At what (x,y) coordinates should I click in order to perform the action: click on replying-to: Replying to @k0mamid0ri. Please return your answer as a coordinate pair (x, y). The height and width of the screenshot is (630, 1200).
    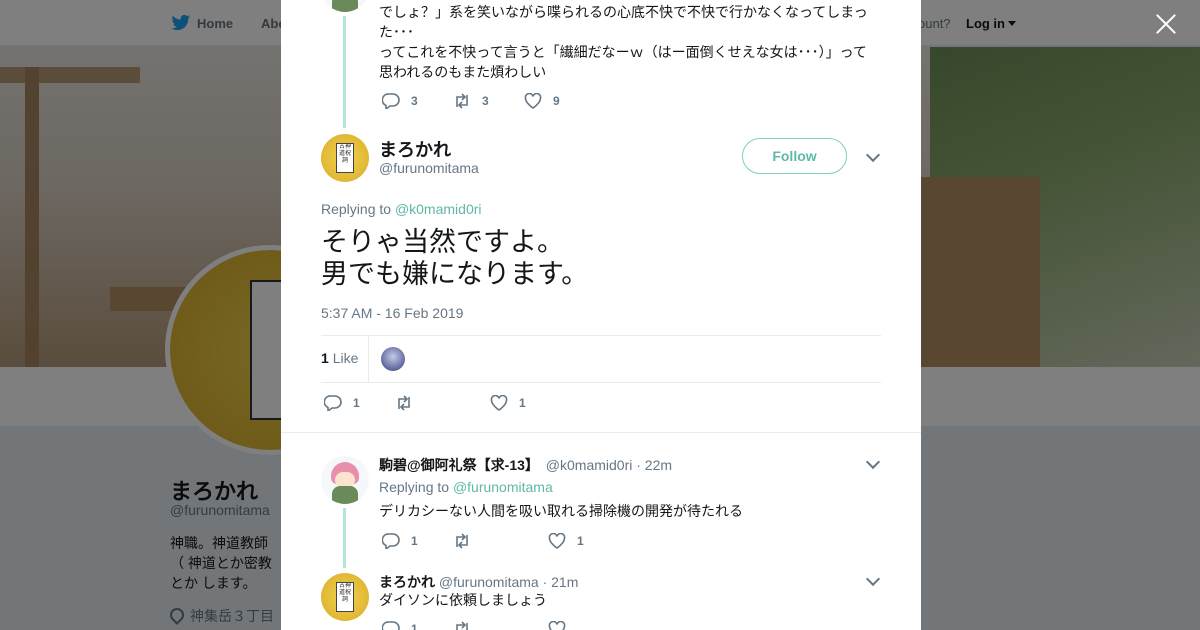
    Looking at the image, I should click on (401, 209).